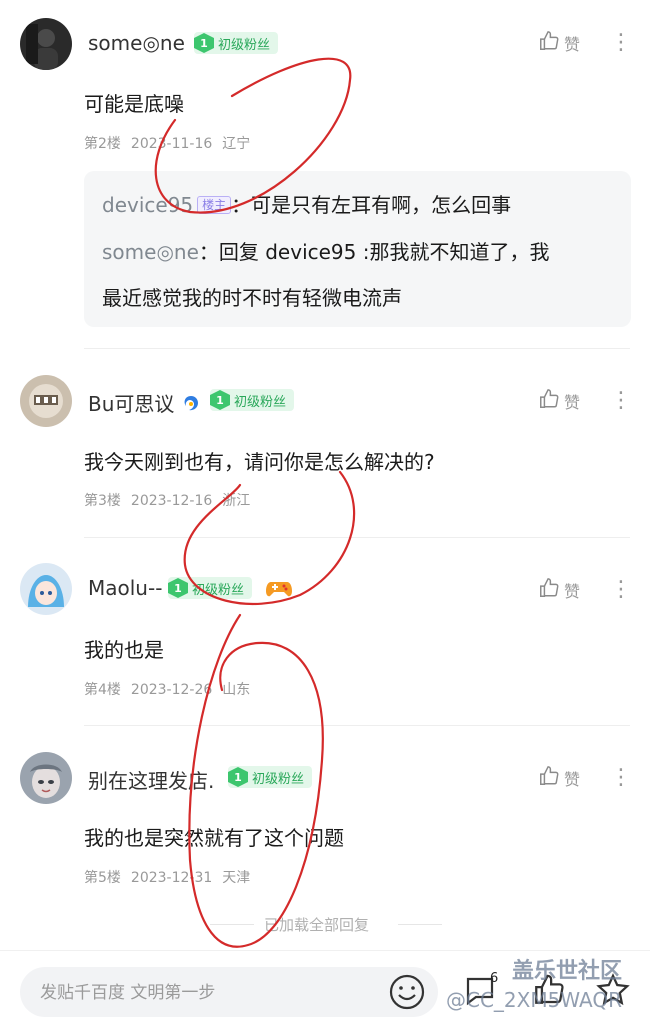  What do you see at coordinates (102, 501) in the screenshot?
I see `floor-number: 第3楼` at bounding box center [102, 501].